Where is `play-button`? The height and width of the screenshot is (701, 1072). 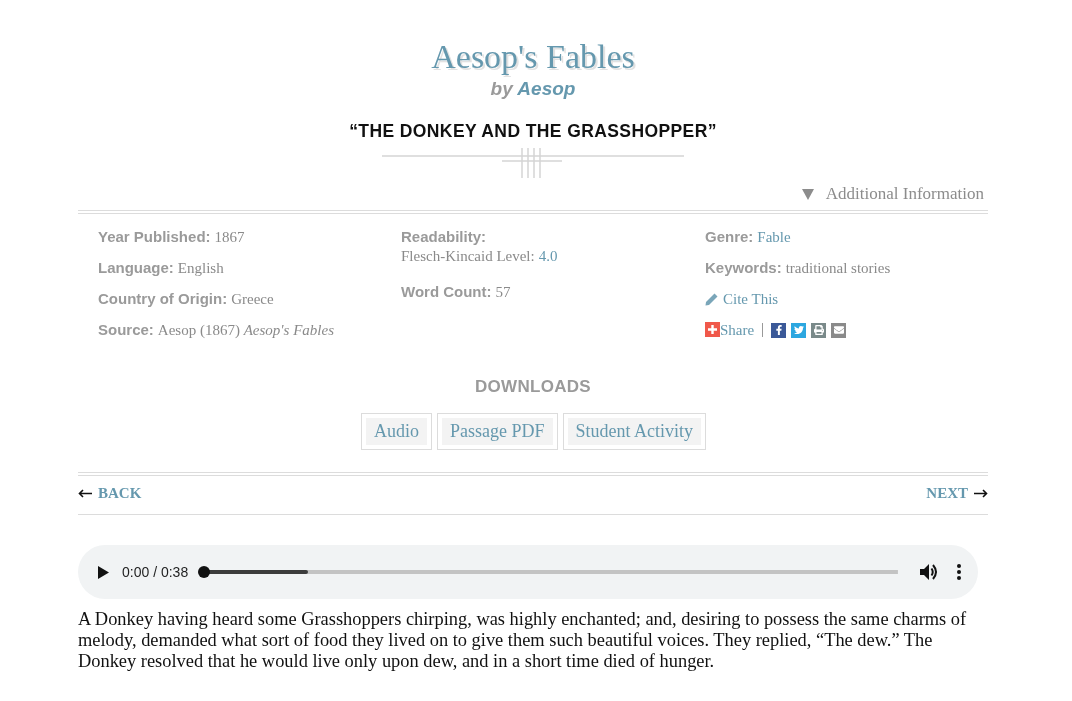
play-button is located at coordinates (103, 572).